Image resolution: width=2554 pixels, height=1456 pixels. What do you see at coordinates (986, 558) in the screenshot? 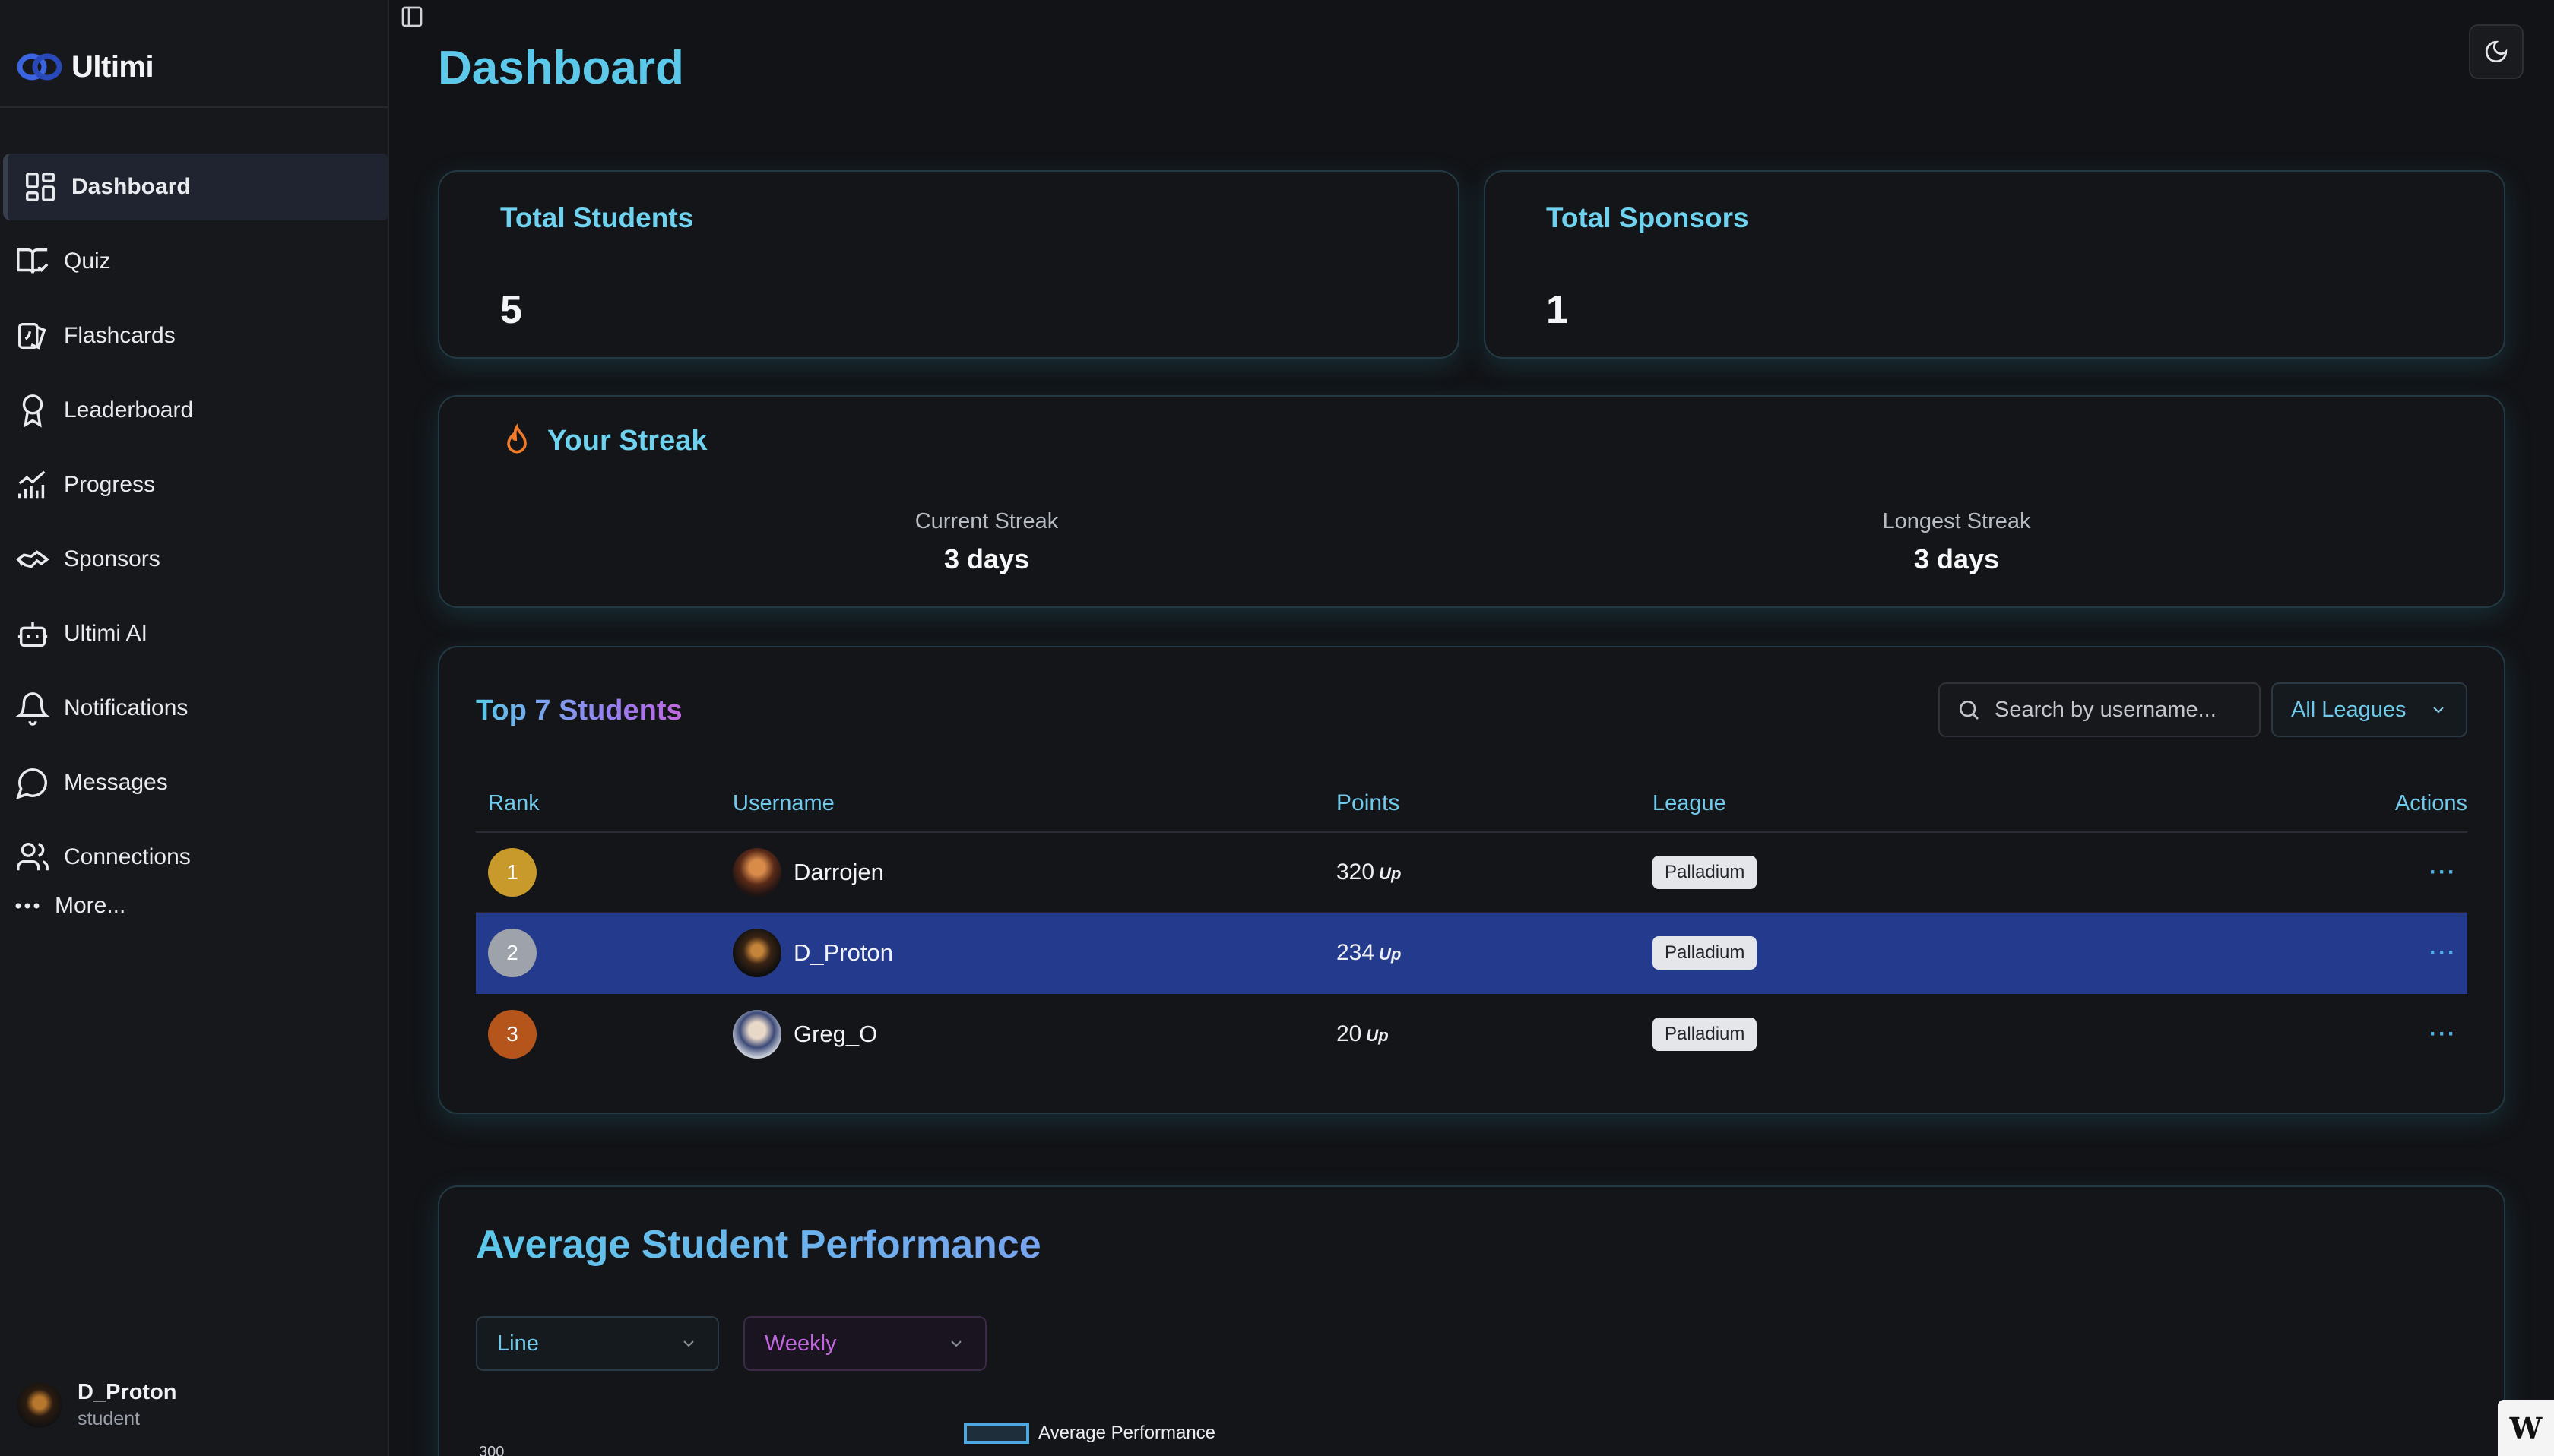
I see `current-streak-value: 3 days` at bounding box center [986, 558].